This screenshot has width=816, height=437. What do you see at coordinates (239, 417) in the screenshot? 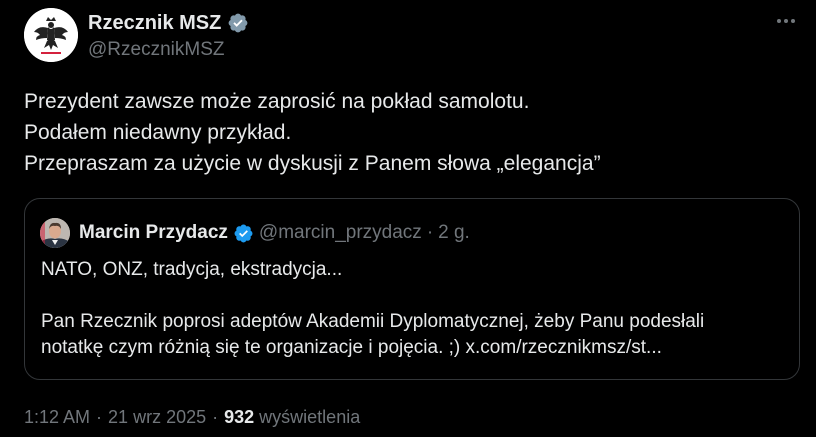
I see `views-count: 932` at bounding box center [239, 417].